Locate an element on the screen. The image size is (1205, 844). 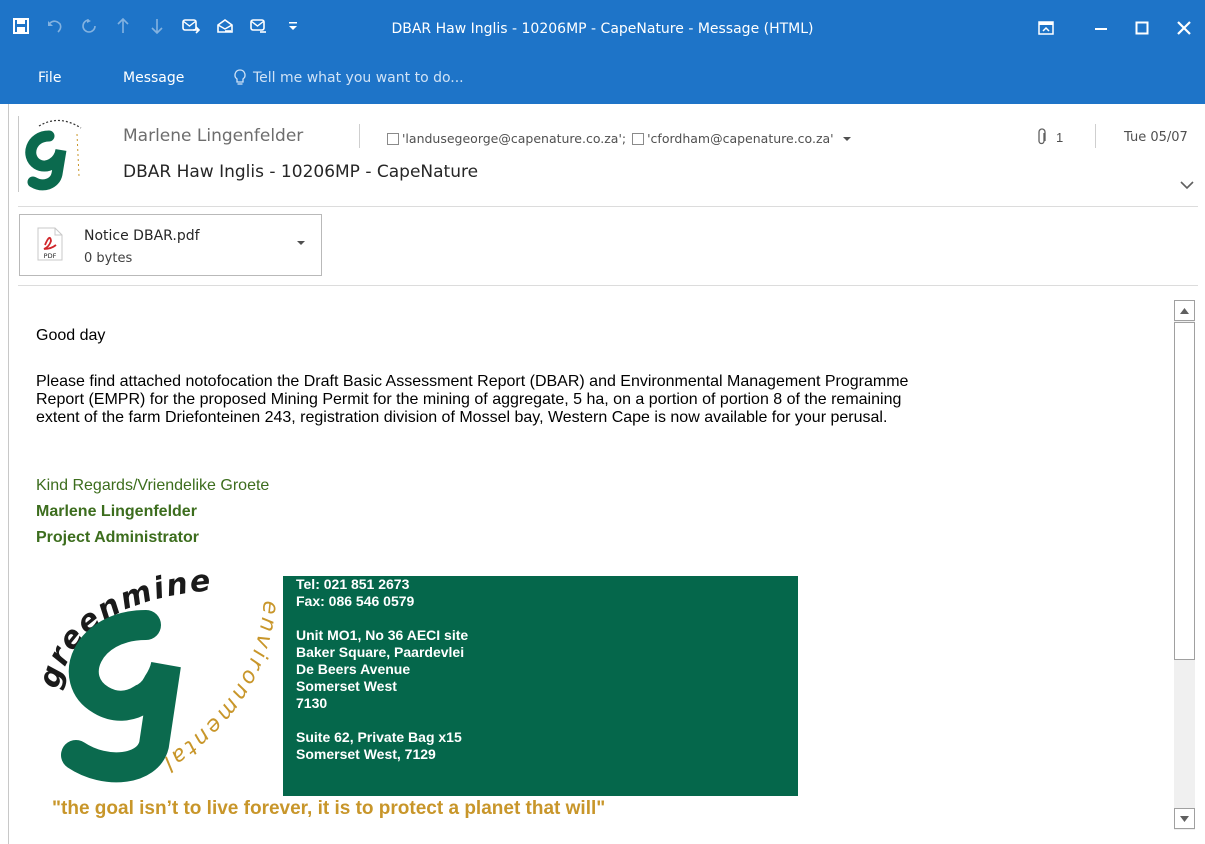
paperclip-icon is located at coordinates (1042, 136).